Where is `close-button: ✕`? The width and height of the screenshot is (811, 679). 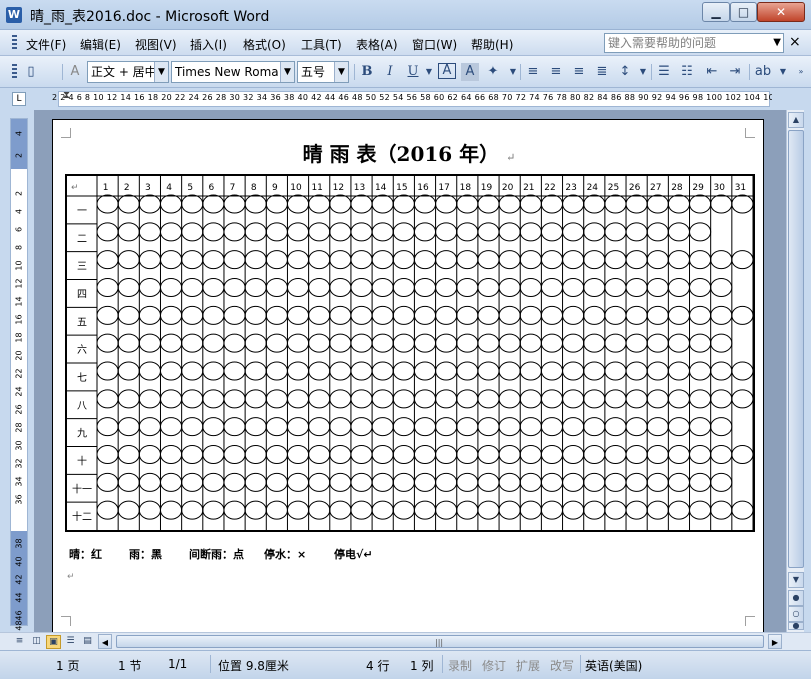
close-button: ✕ is located at coordinates (781, 12).